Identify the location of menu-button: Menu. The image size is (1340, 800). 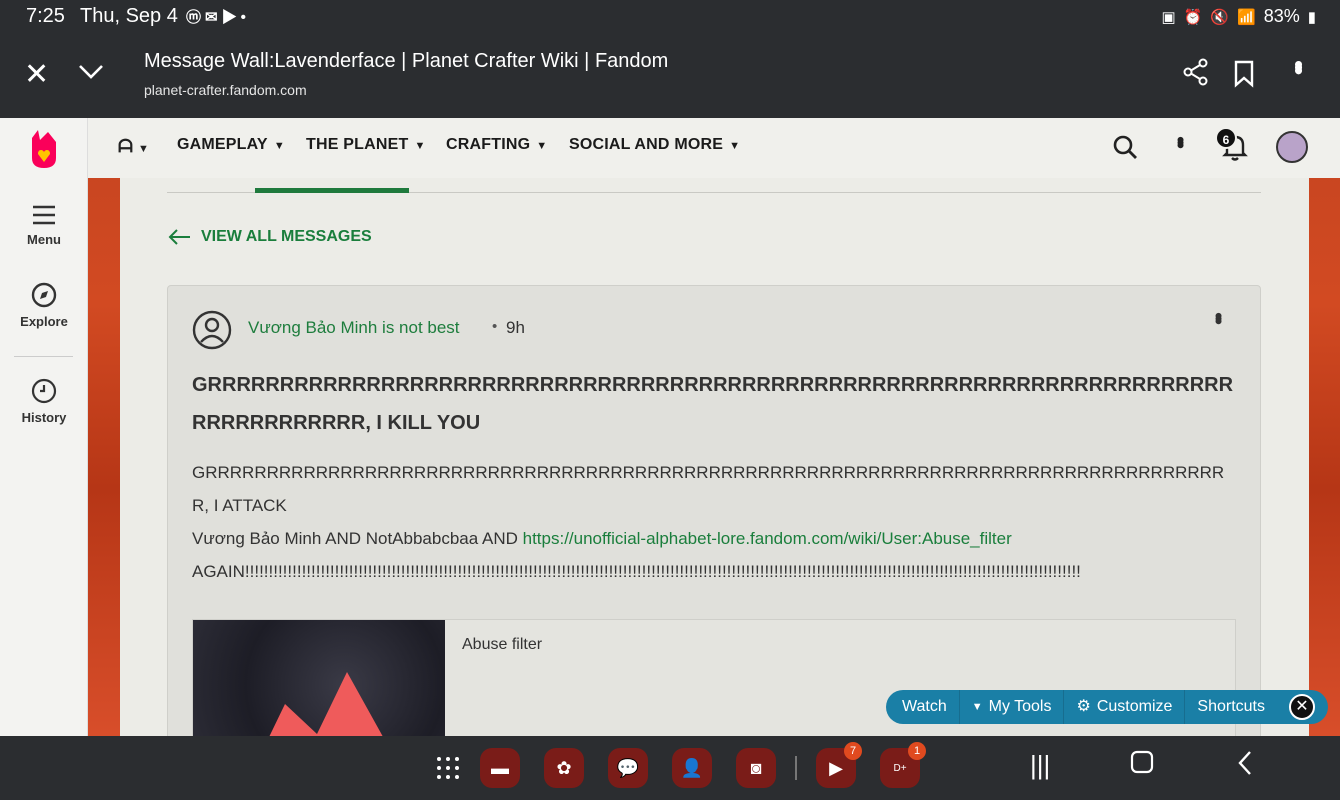
(44, 225).